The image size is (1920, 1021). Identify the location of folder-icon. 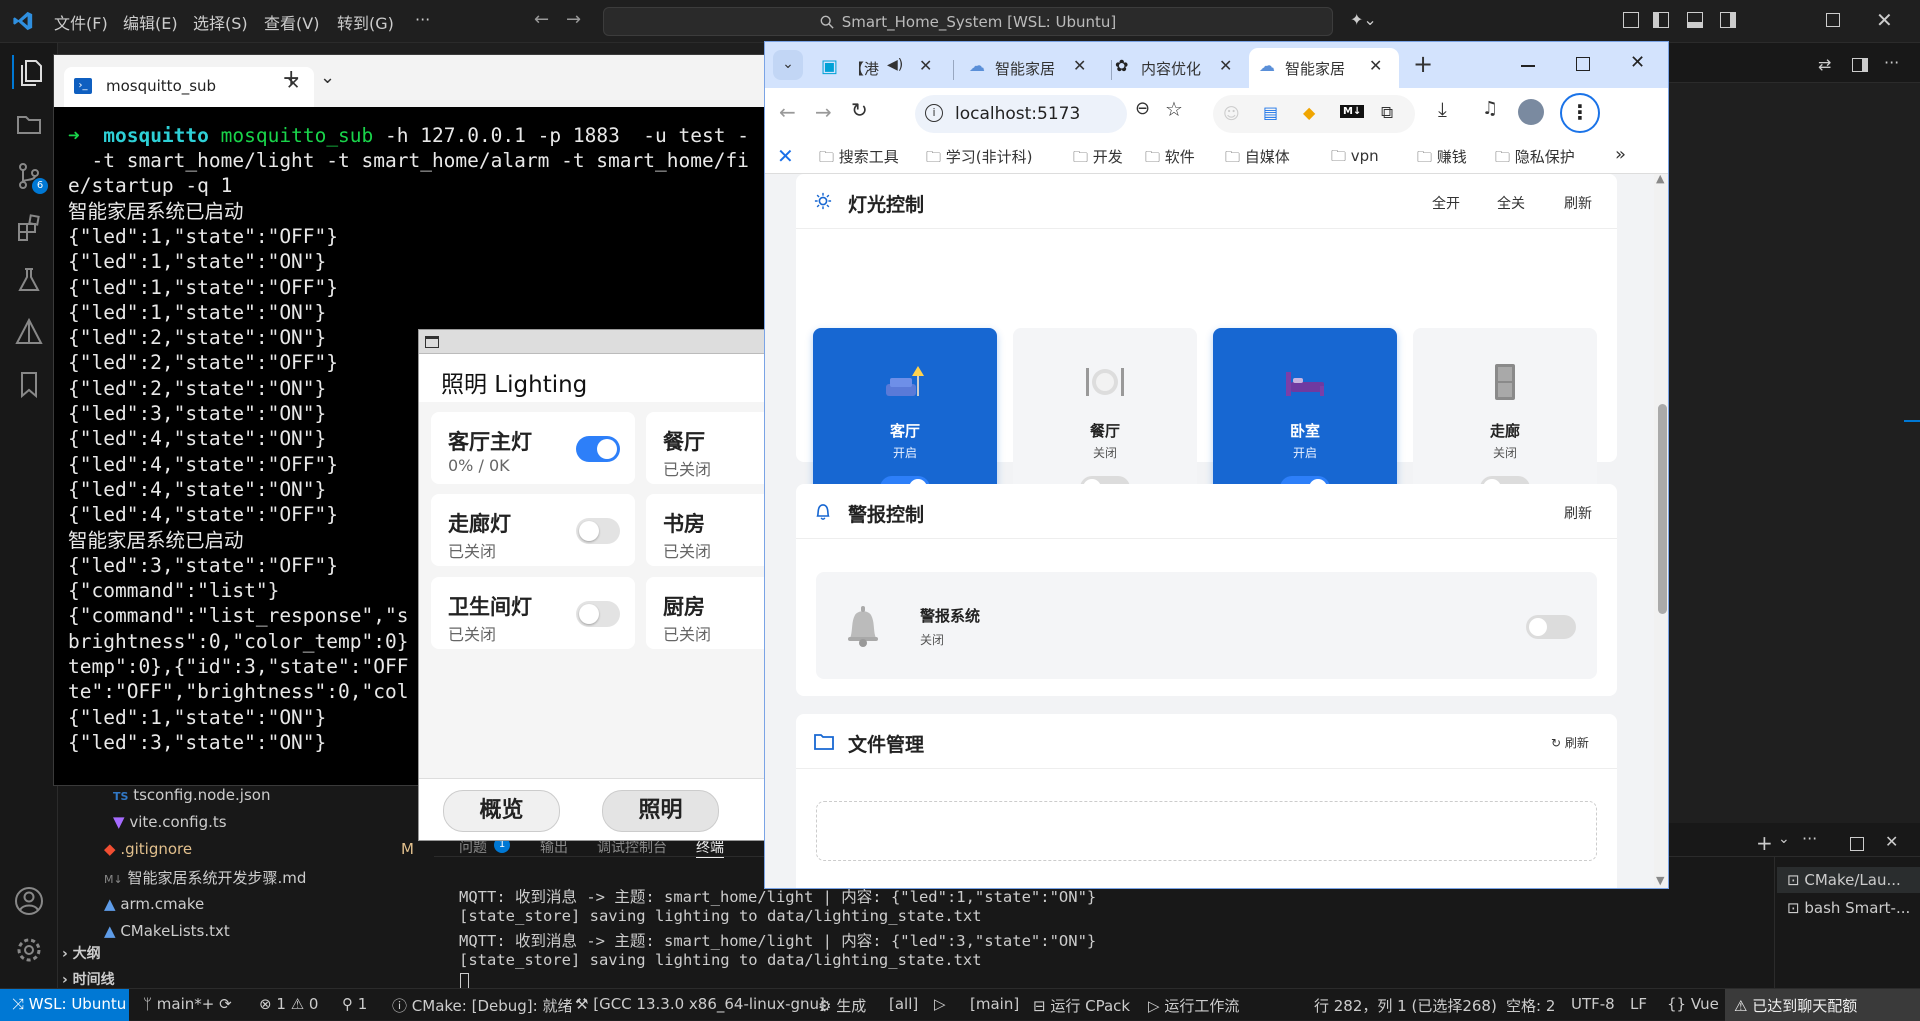
(29, 124).